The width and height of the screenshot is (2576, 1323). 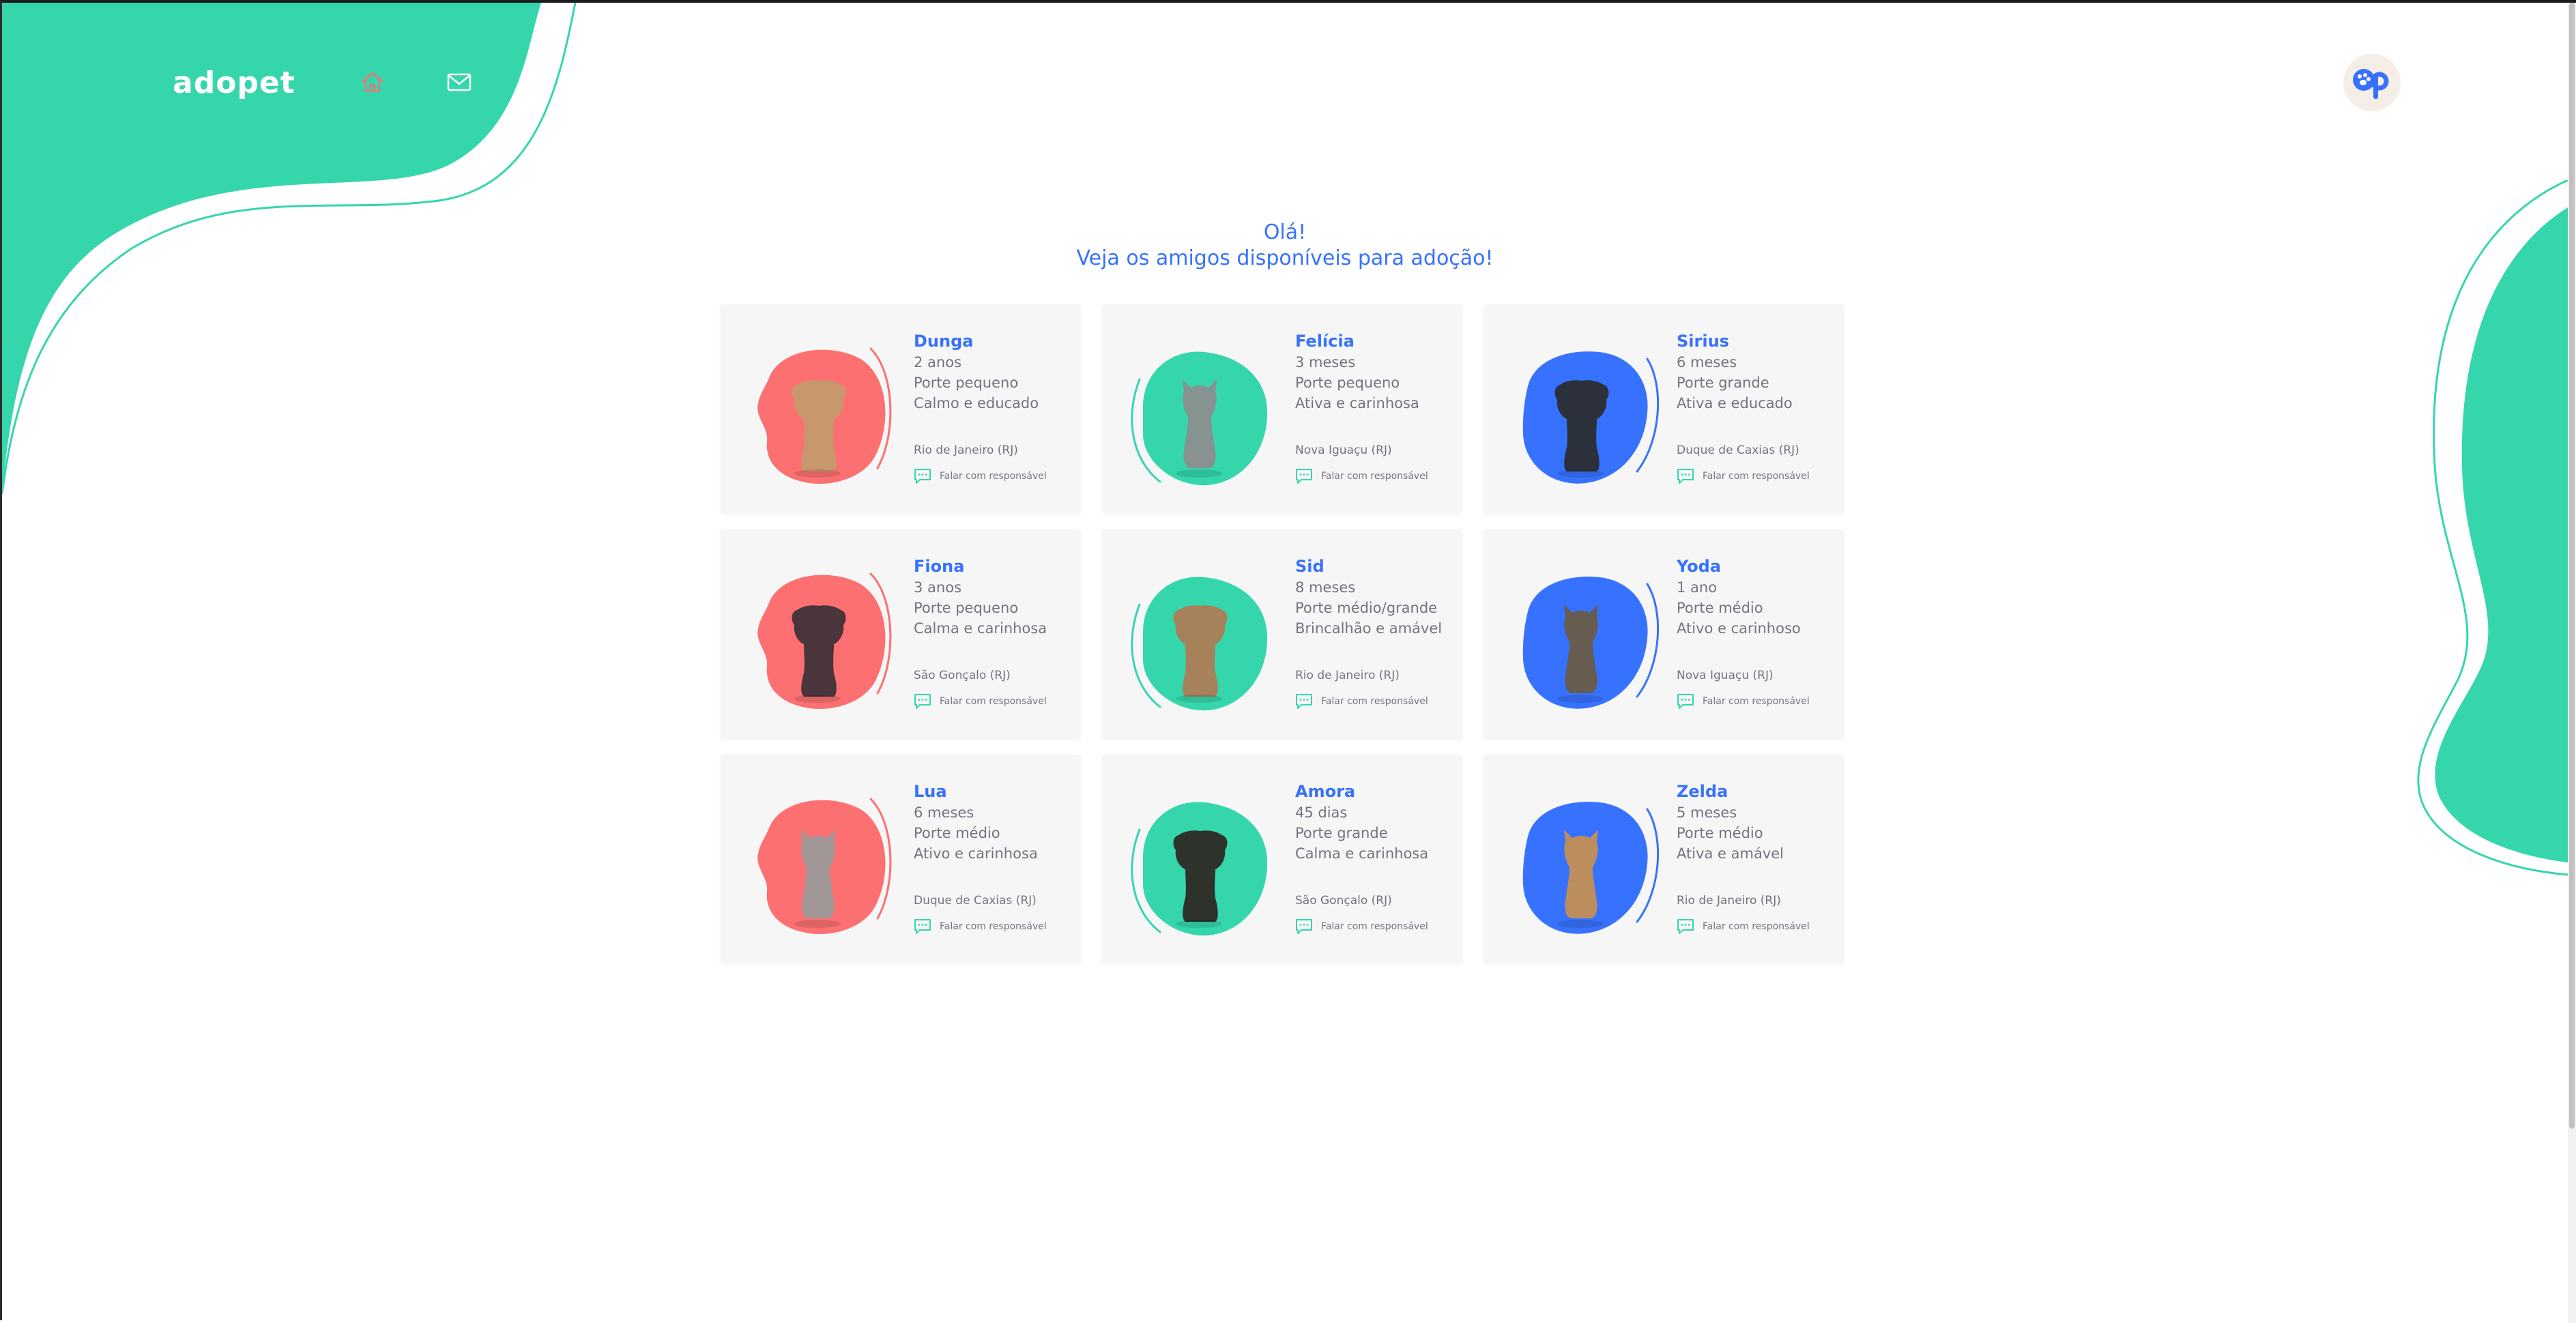 What do you see at coordinates (1369, 628) in the screenshot?
I see `pet-temperament: Brincalhão e amável` at bounding box center [1369, 628].